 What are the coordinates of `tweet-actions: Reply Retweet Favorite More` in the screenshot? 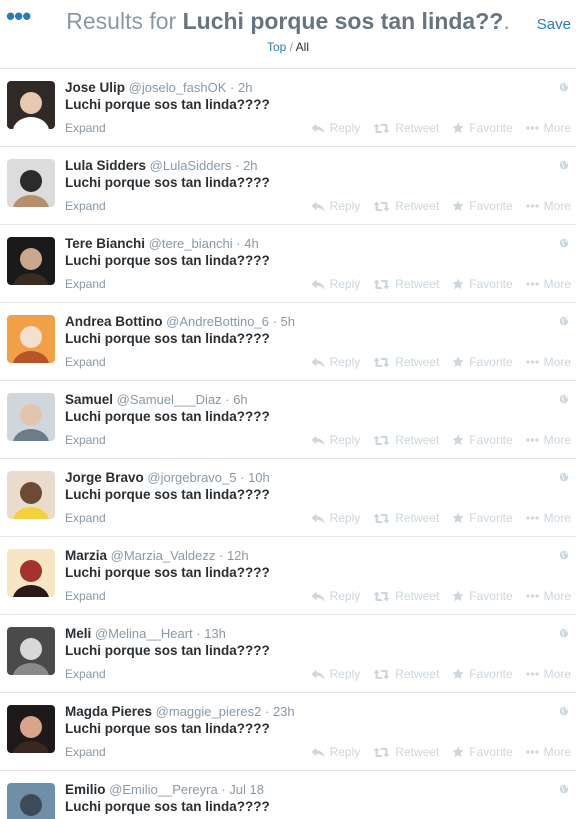 It's located at (434, 440).